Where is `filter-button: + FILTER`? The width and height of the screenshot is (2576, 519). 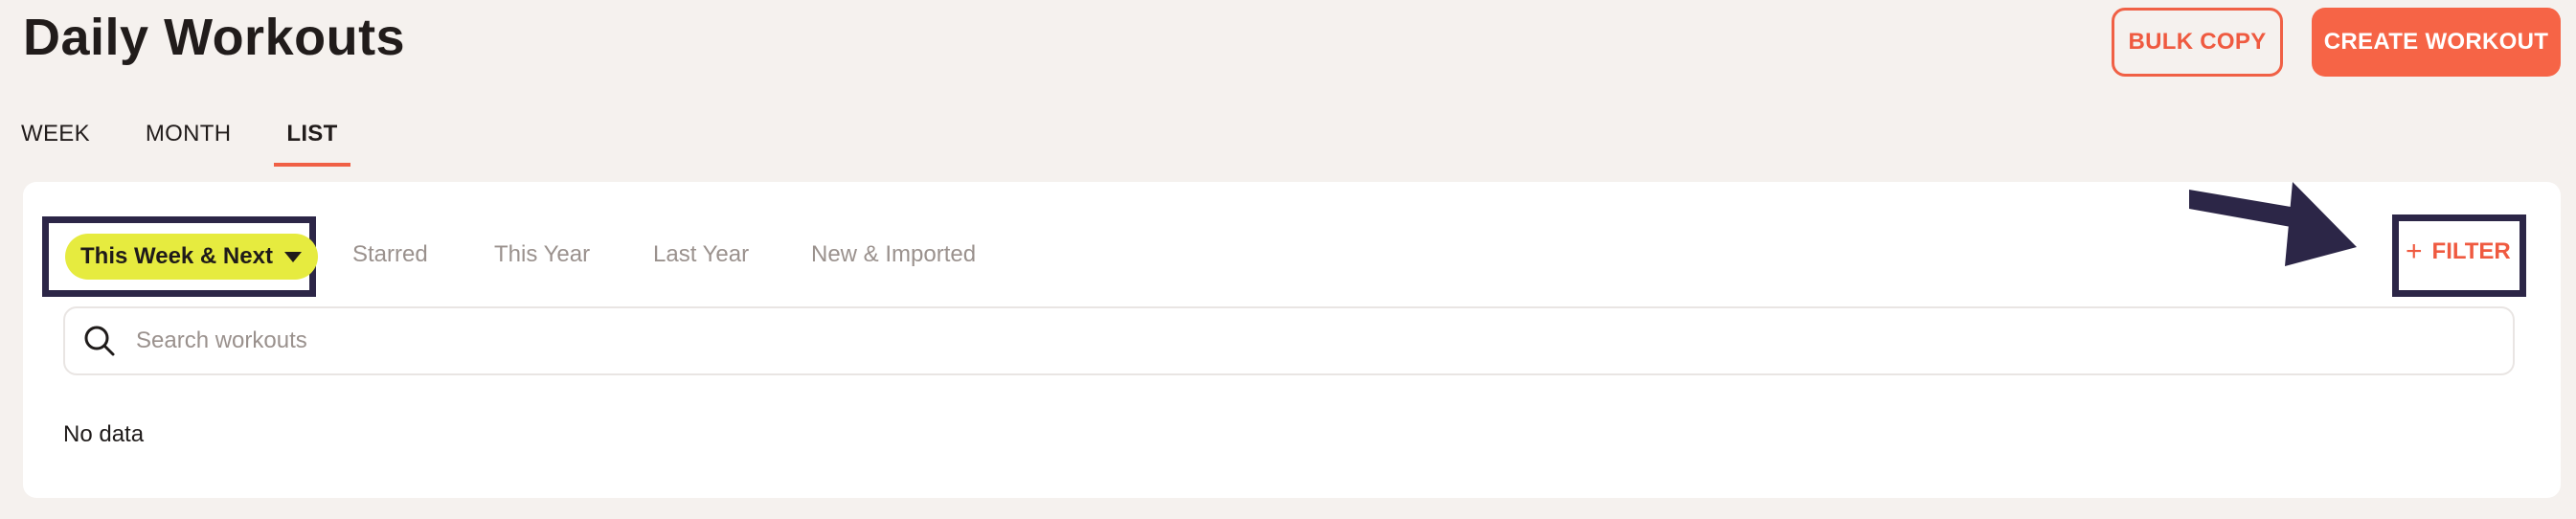
filter-button: + FILTER is located at coordinates (2458, 251).